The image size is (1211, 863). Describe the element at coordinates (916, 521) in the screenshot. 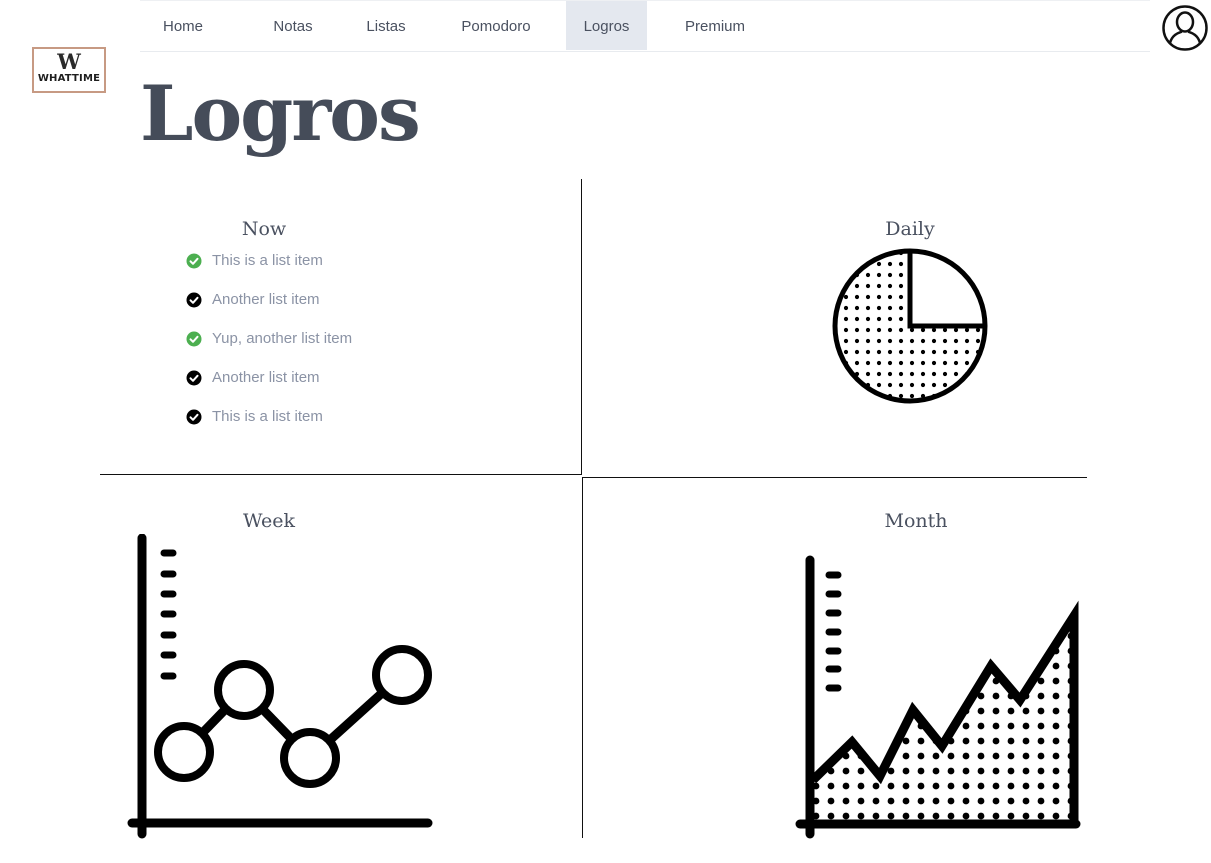

I see `month-title: Month` at that location.